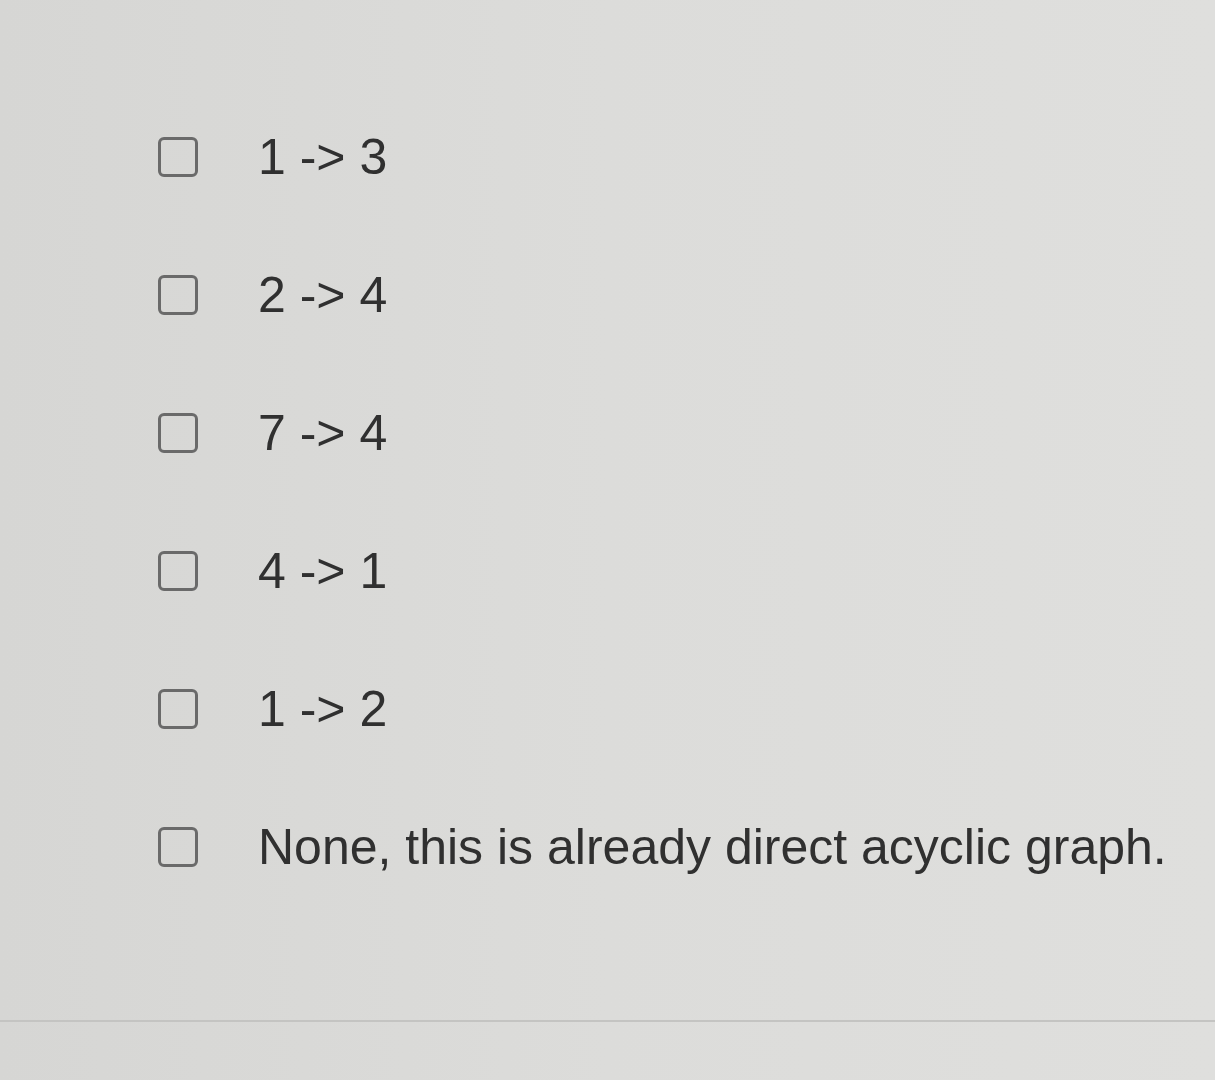  I want to click on option-label: 7 -> 4, so click(323, 433).